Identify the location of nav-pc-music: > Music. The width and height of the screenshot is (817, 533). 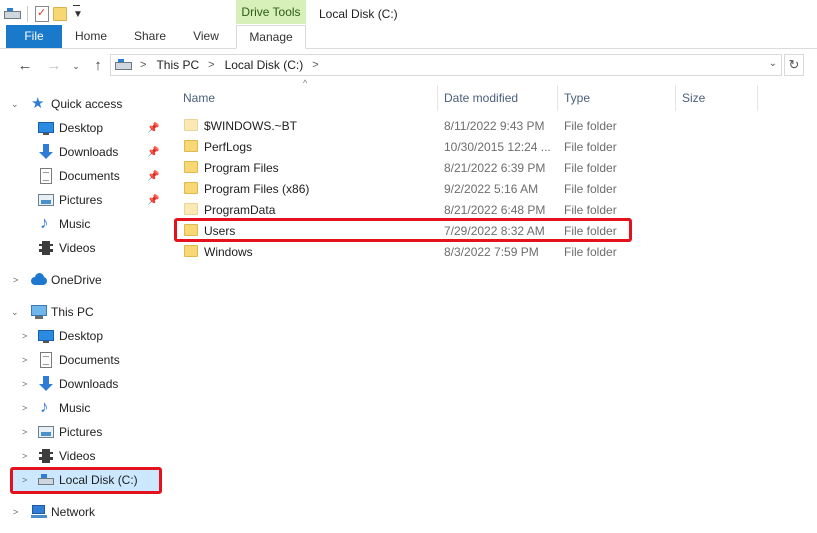
(83, 408).